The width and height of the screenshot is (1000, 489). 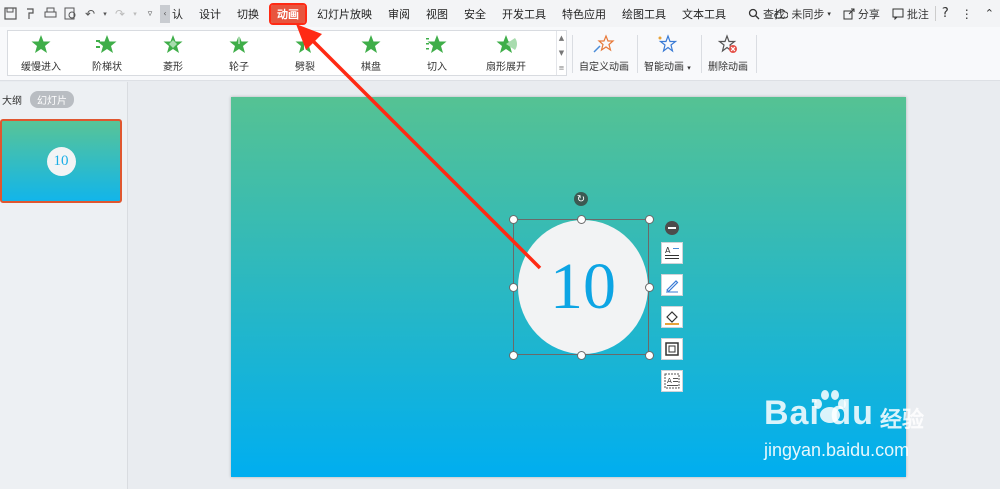 I want to click on resize-handle-top-left, so click(x=513, y=219).